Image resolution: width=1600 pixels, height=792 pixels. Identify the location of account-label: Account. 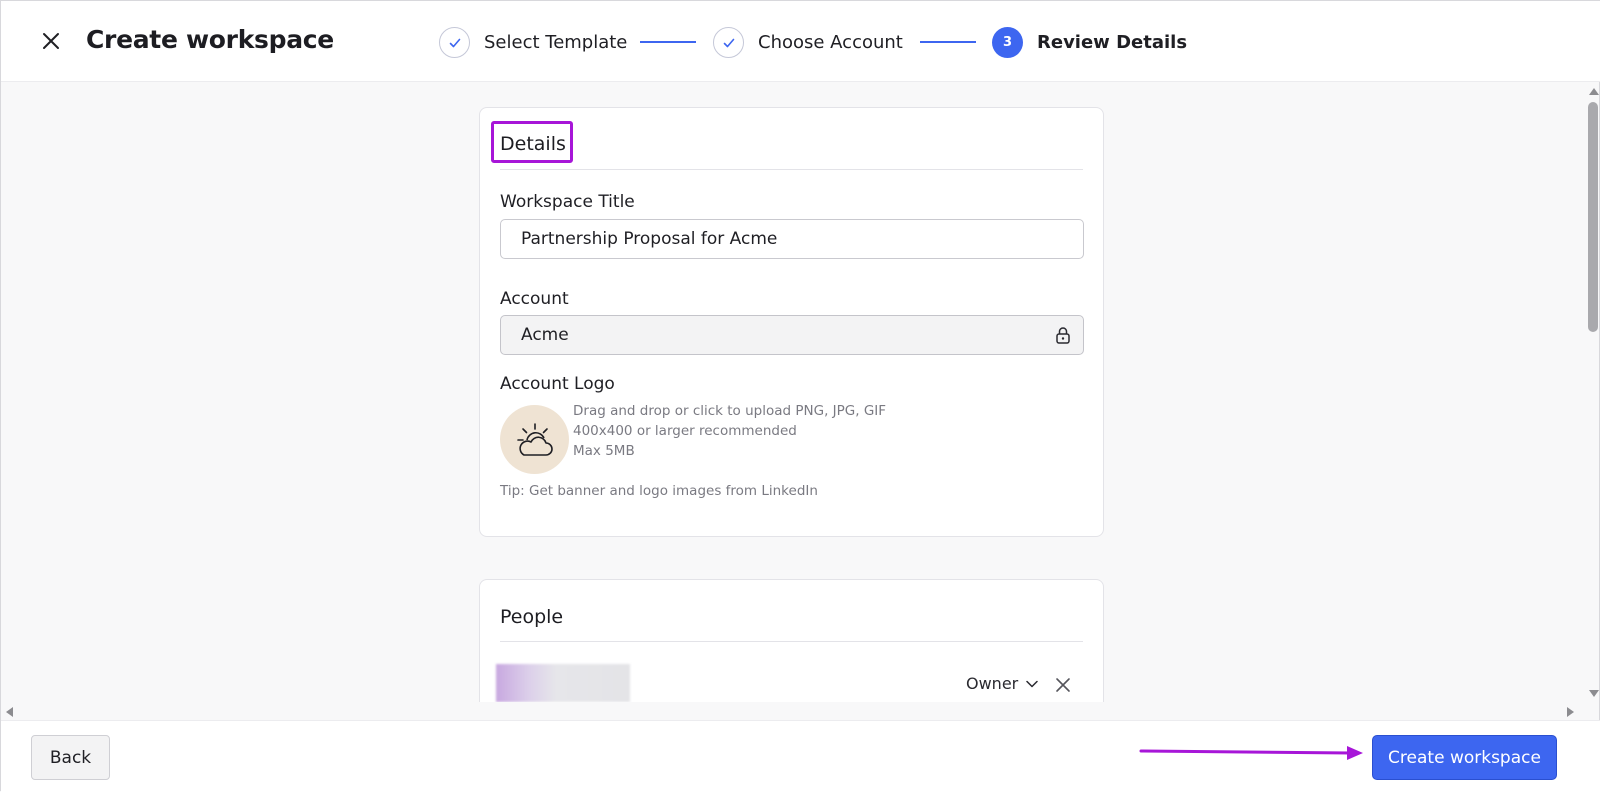
(534, 299).